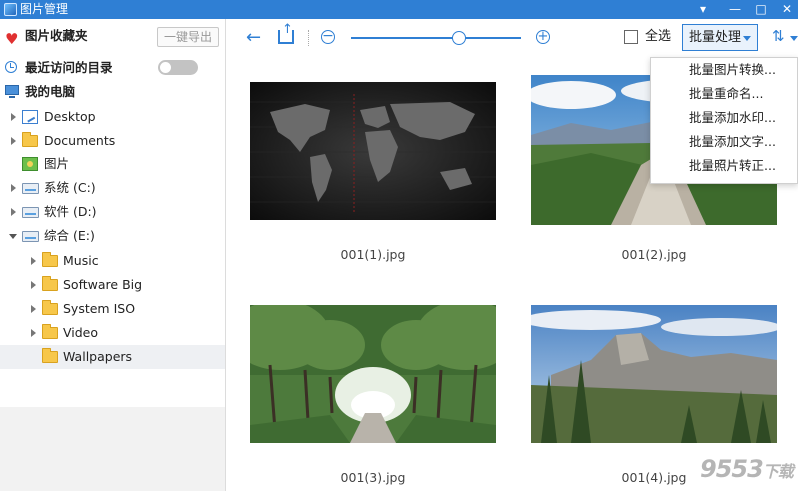 The width and height of the screenshot is (798, 491). Describe the element at coordinates (286, 33) in the screenshot. I see `up-folder-icon` at that location.